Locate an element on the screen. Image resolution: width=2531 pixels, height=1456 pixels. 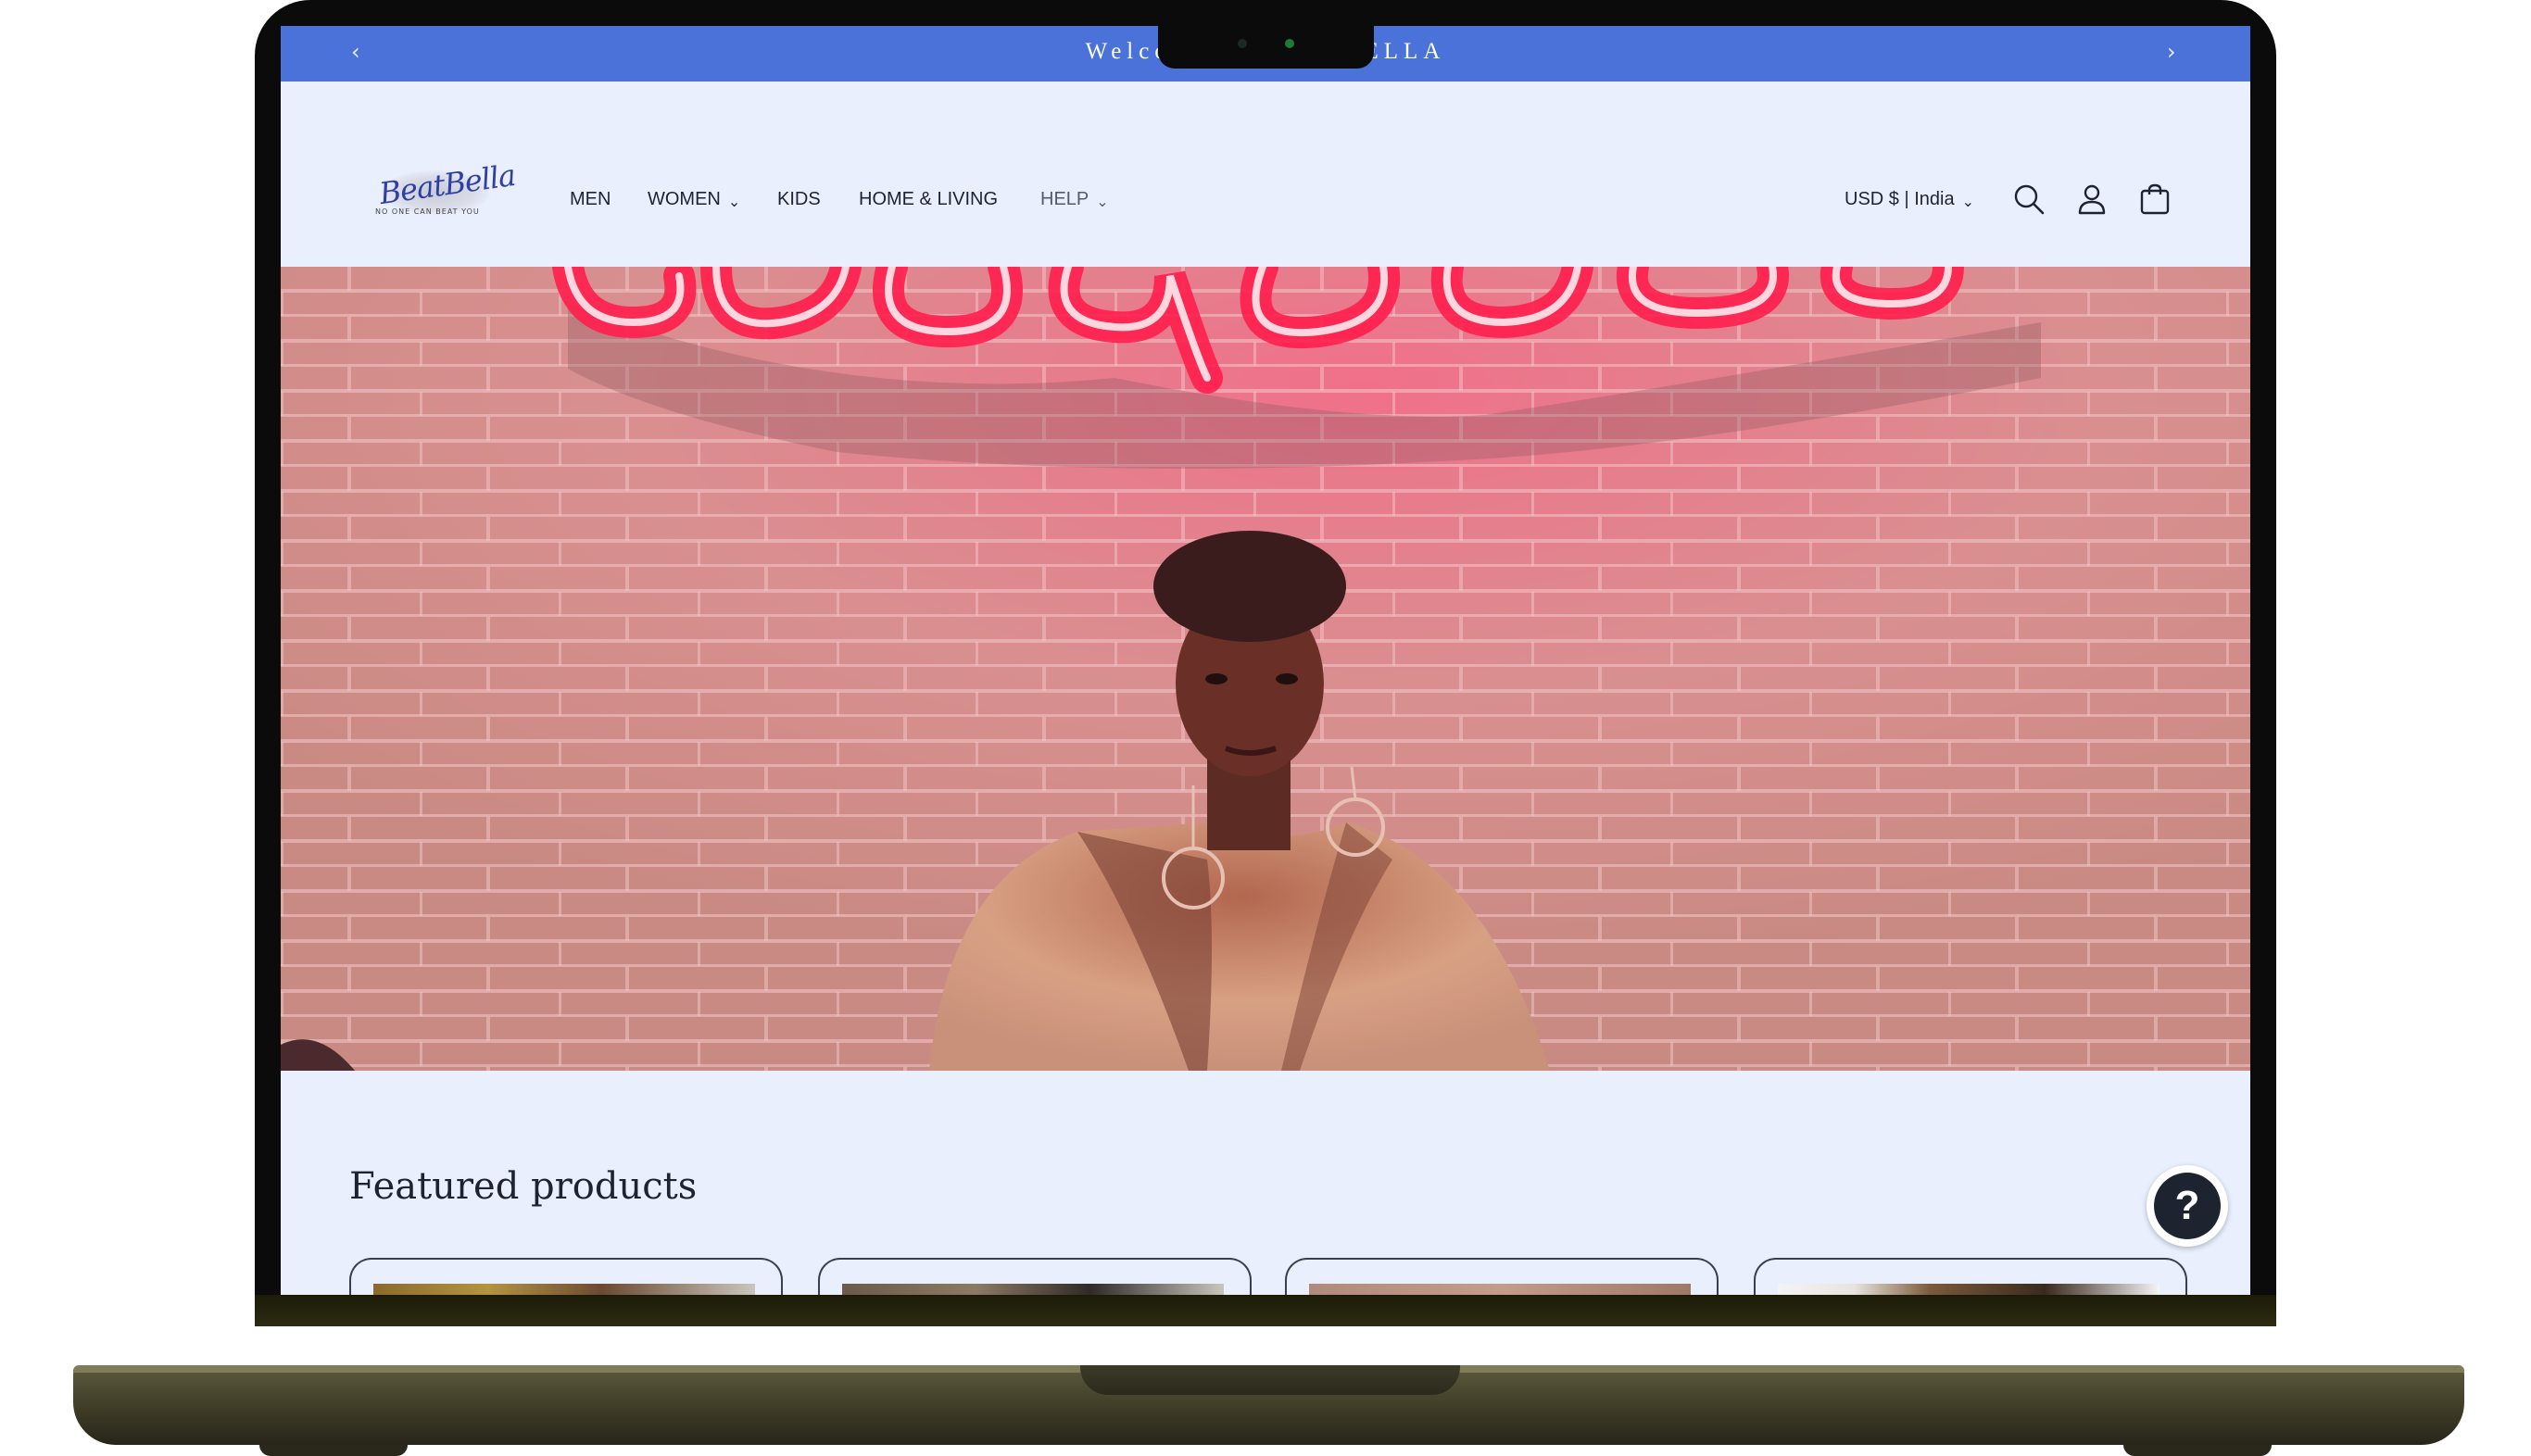
help-chat-button: ? is located at coordinates (2187, 1206).